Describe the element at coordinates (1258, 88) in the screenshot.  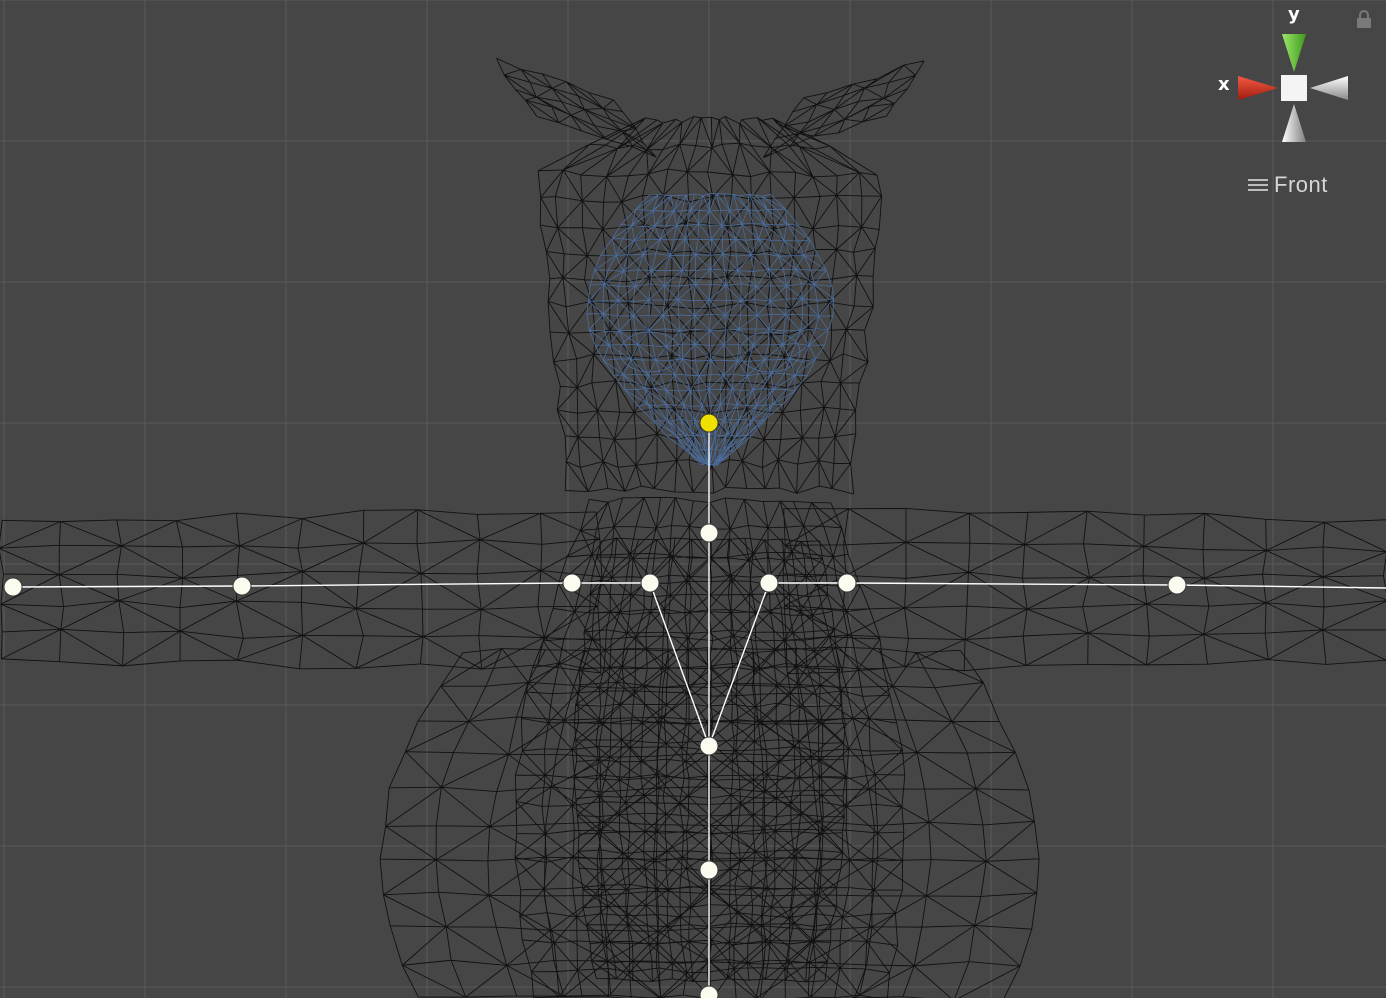
I see `gizmo-x-axis-cone` at that location.